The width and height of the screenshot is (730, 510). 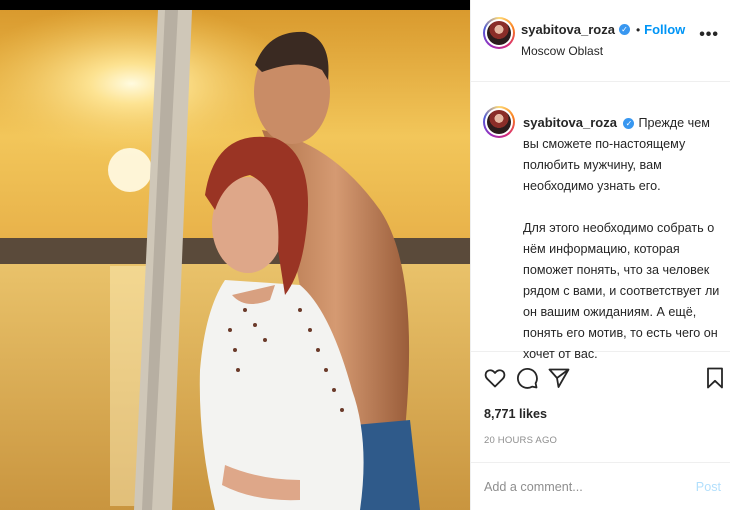 I want to click on caption-avatar, so click(x=499, y=122).